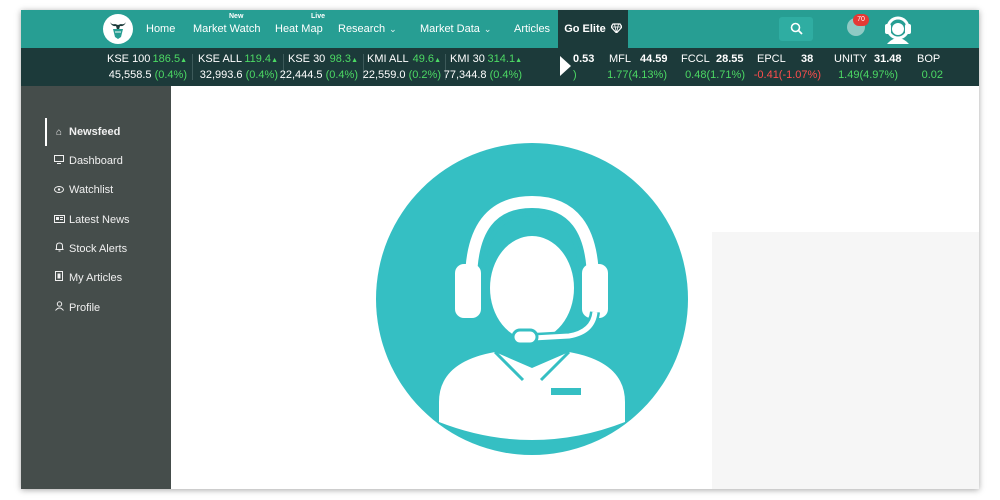  Describe the element at coordinates (59, 221) in the screenshot. I see `newspaper-icon` at that location.